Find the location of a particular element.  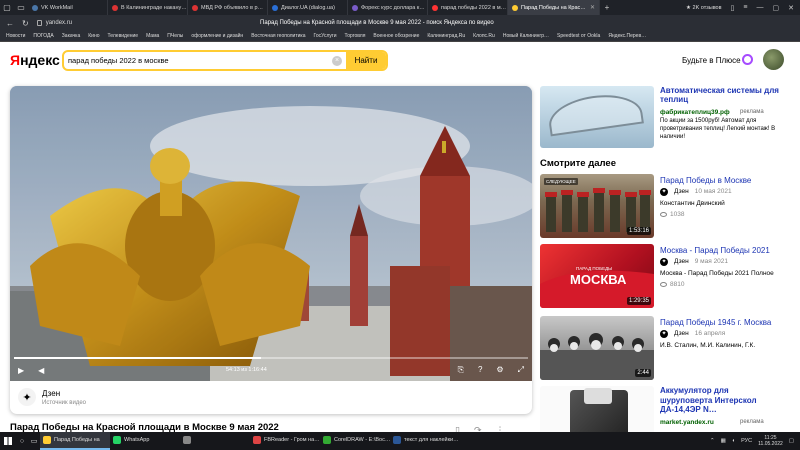

search-button: Найти is located at coordinates (366, 60).